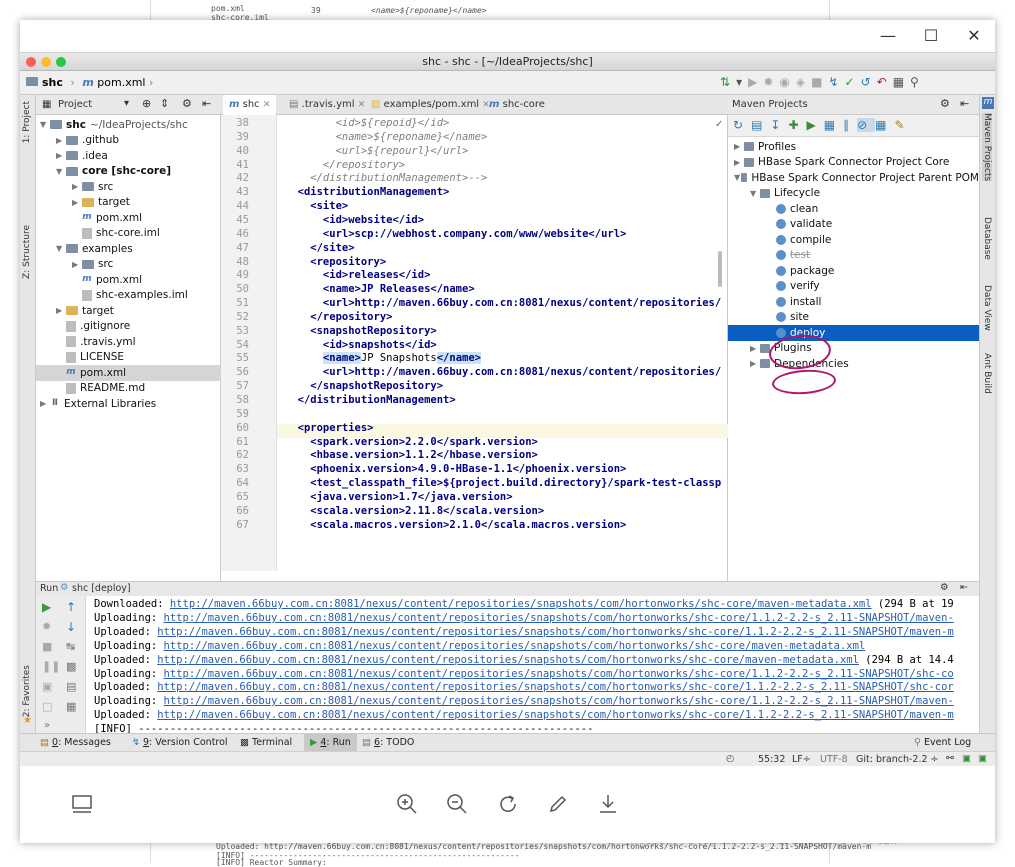 This screenshot has height=867, width=1015. I want to click on maven-tree-item: validate, so click(853, 225).